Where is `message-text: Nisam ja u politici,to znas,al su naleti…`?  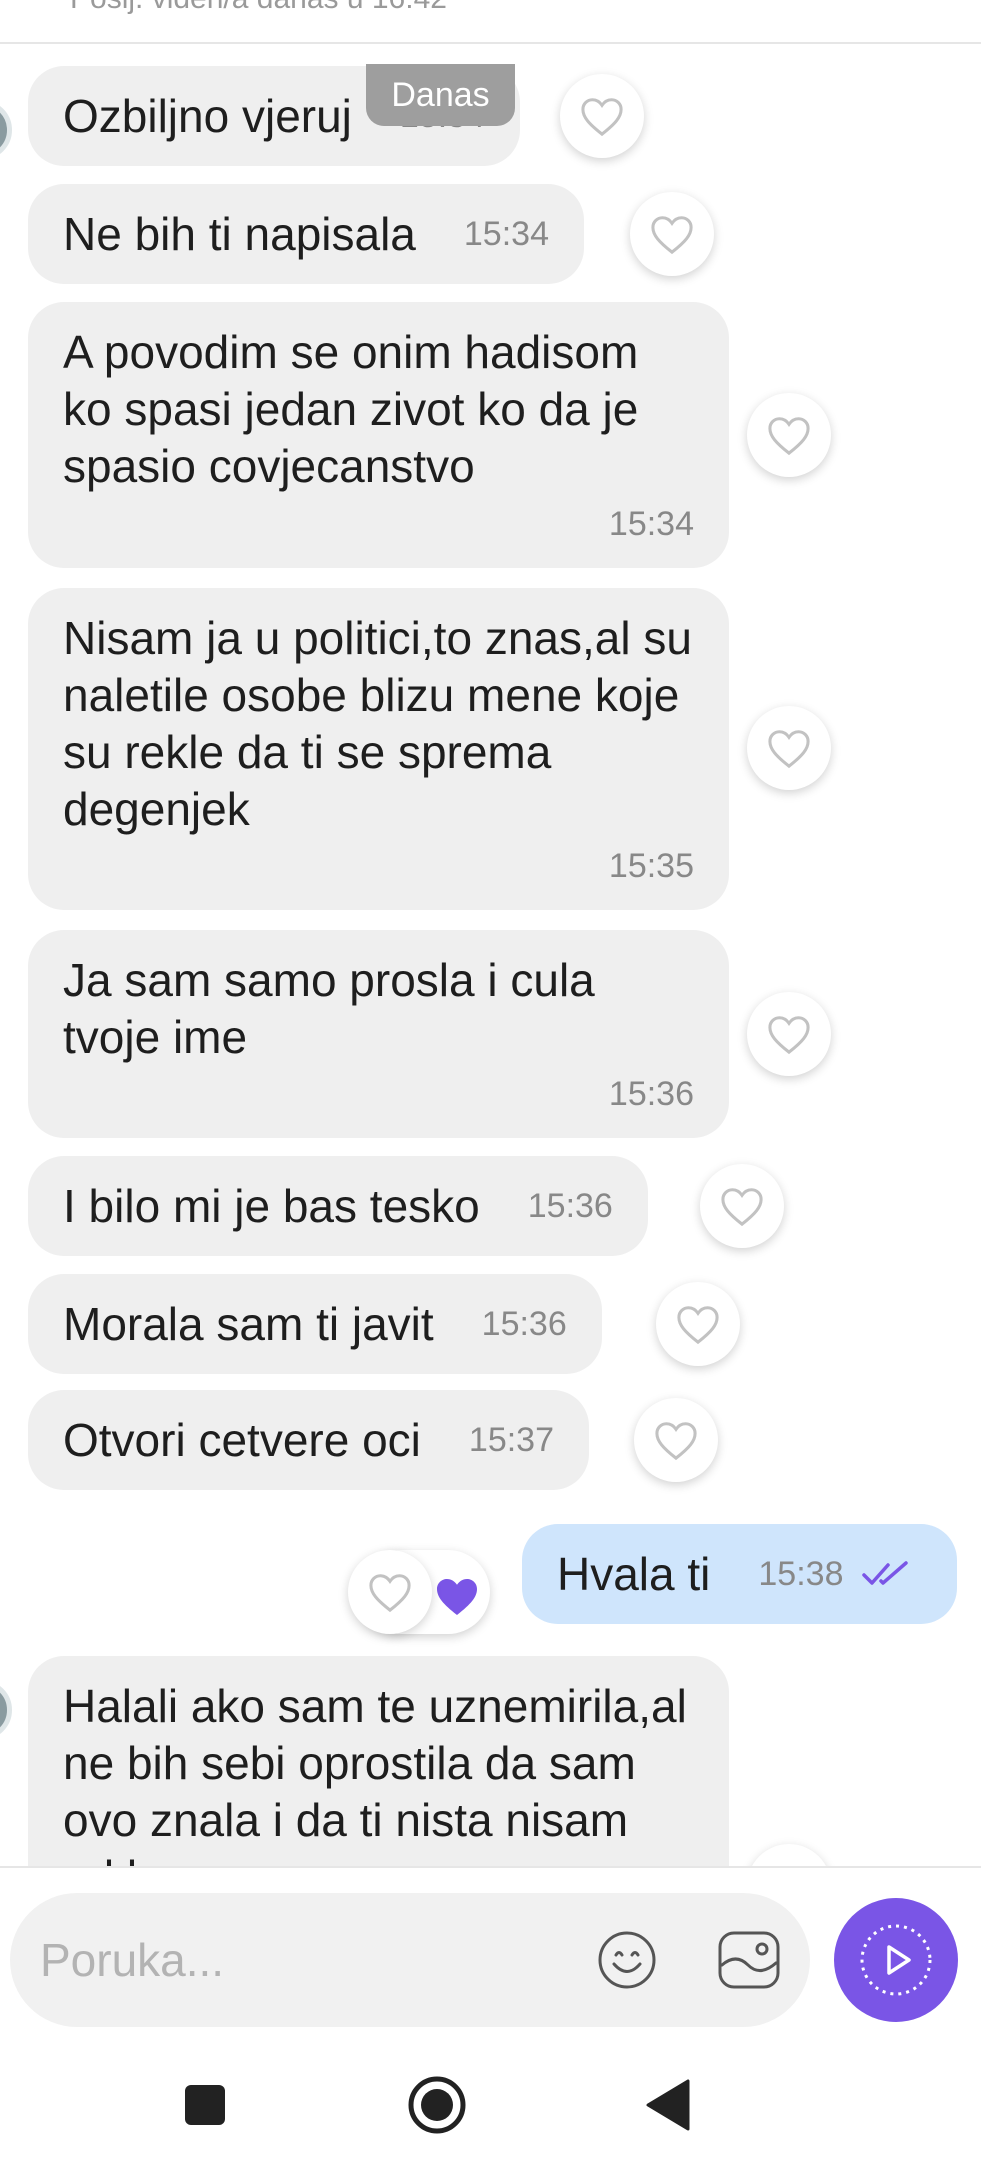
message-text: Nisam ja u politici,to znas,al su naleti… is located at coordinates (377, 723).